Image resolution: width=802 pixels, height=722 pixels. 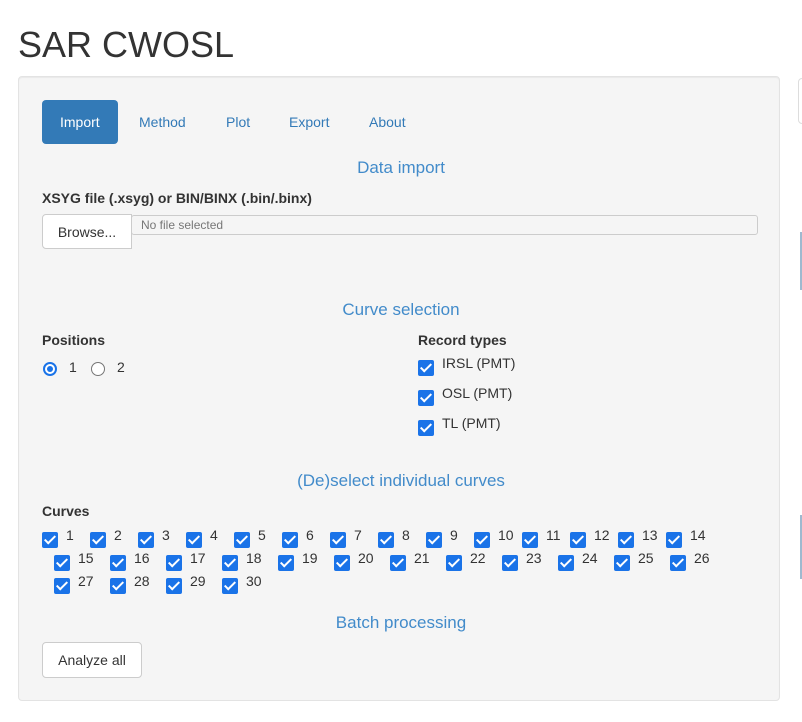 I want to click on curve-label: 27, so click(x=86, y=581).